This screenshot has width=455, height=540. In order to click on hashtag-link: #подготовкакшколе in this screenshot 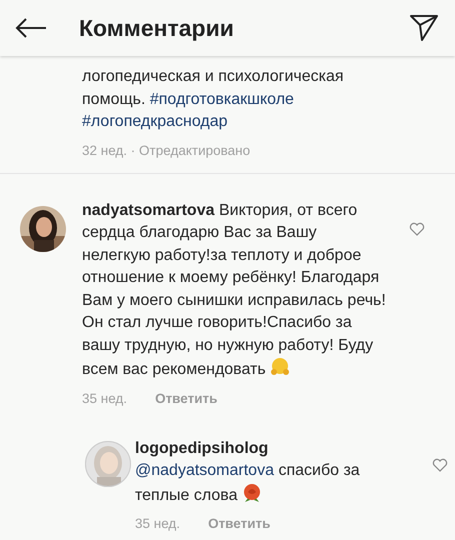, I will do `click(222, 99)`.